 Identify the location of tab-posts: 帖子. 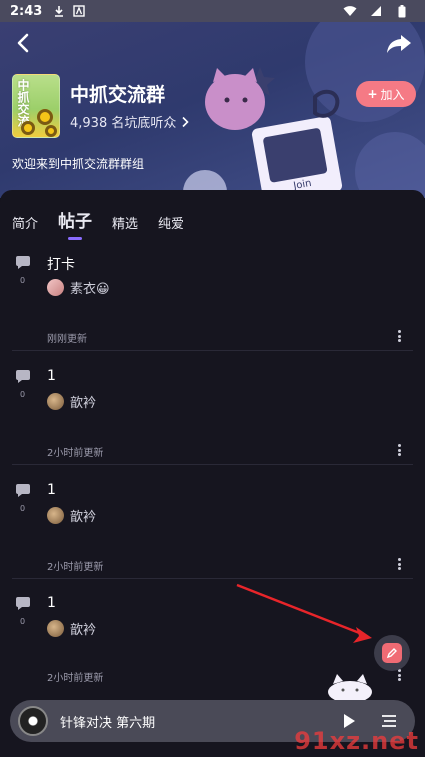
(75, 221).